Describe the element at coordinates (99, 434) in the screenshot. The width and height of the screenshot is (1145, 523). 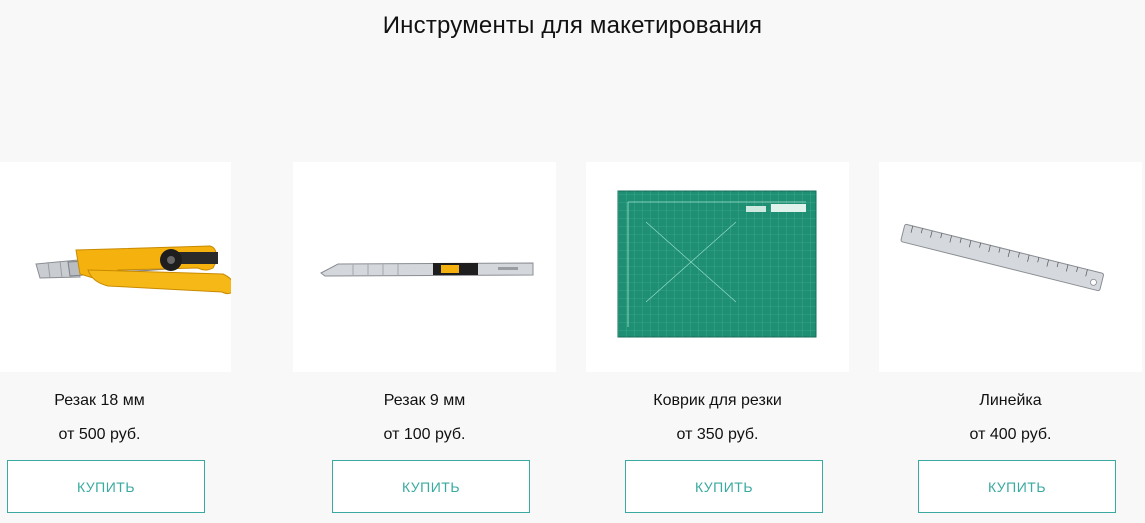
I see `product-price: от 500 руб.` at that location.